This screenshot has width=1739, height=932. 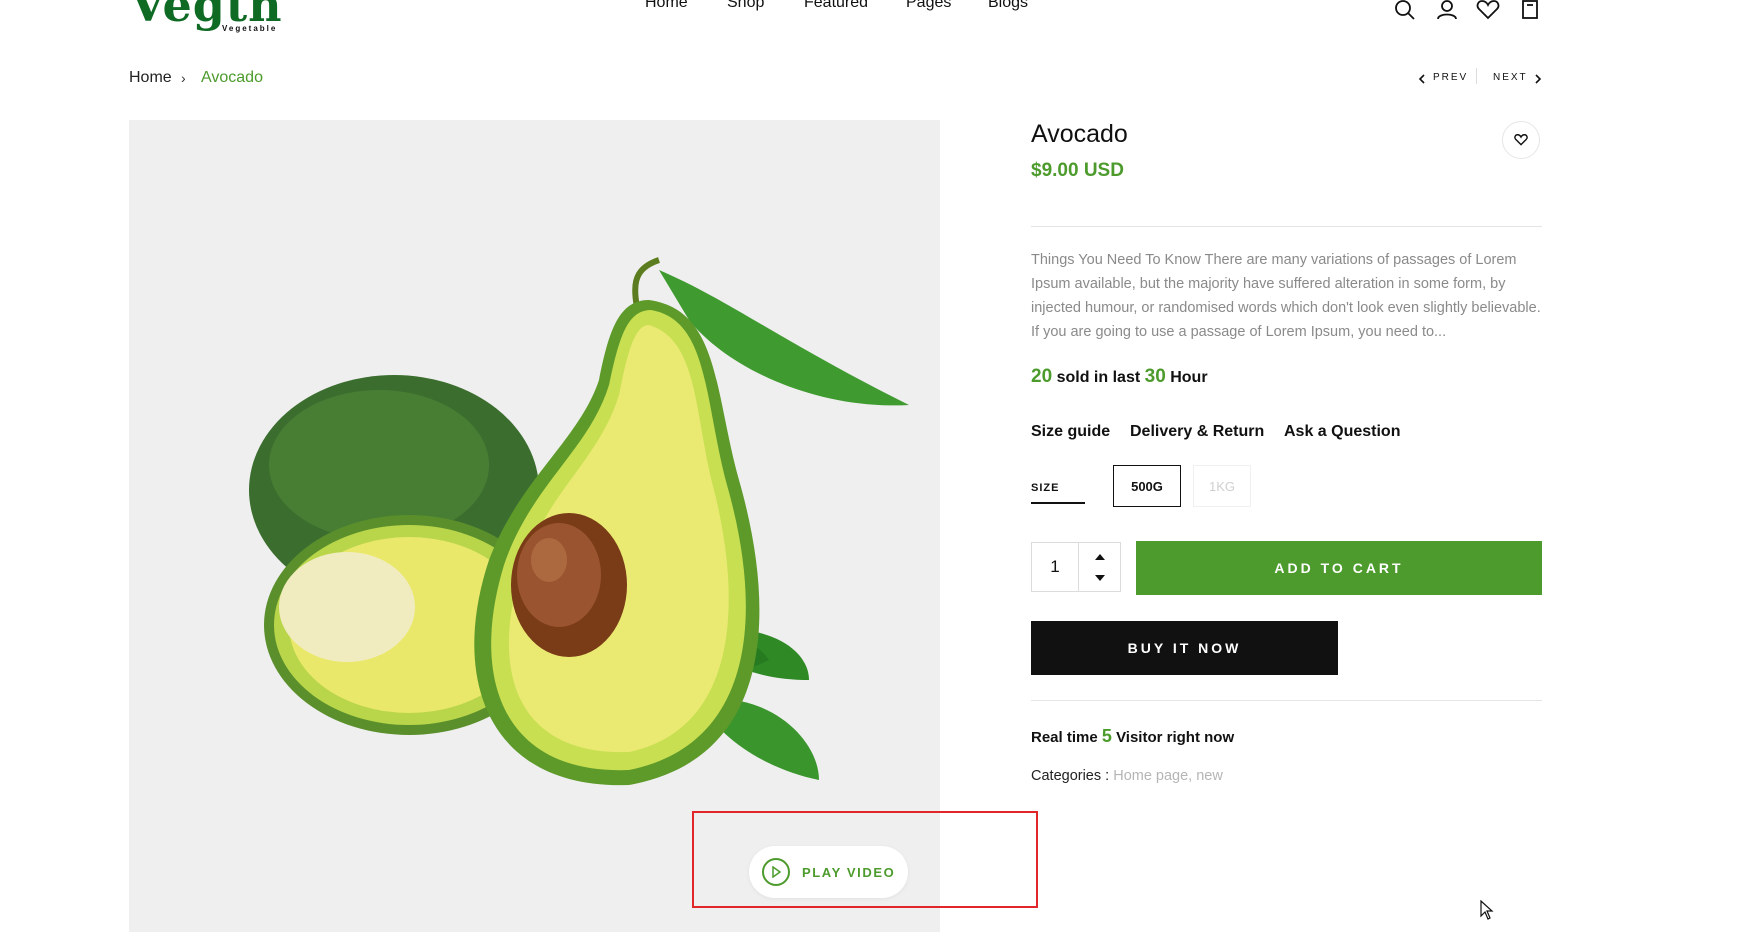 I want to click on nav-blogs: Blogs, so click(x=1008, y=6).